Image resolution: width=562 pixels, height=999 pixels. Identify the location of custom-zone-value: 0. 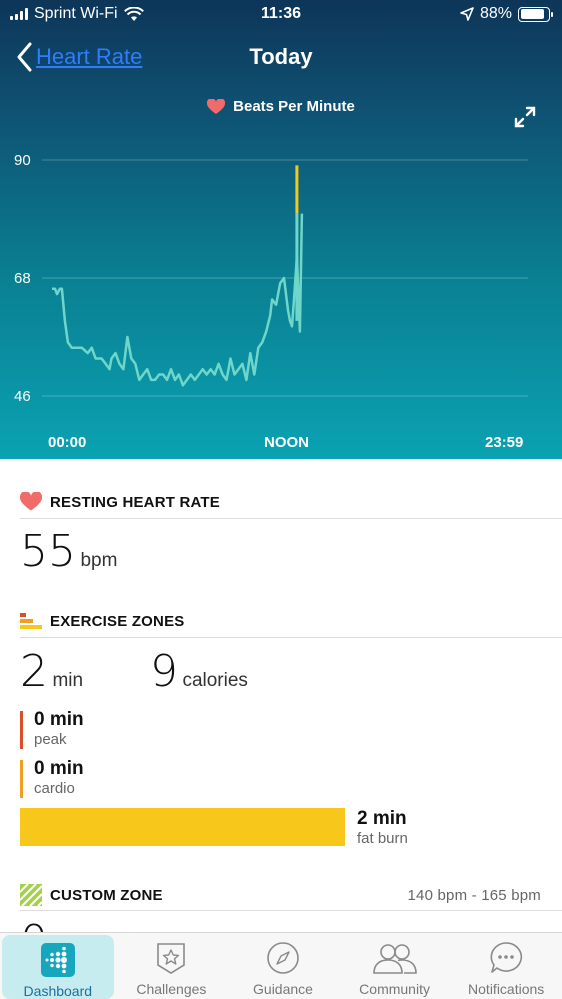
(34, 923).